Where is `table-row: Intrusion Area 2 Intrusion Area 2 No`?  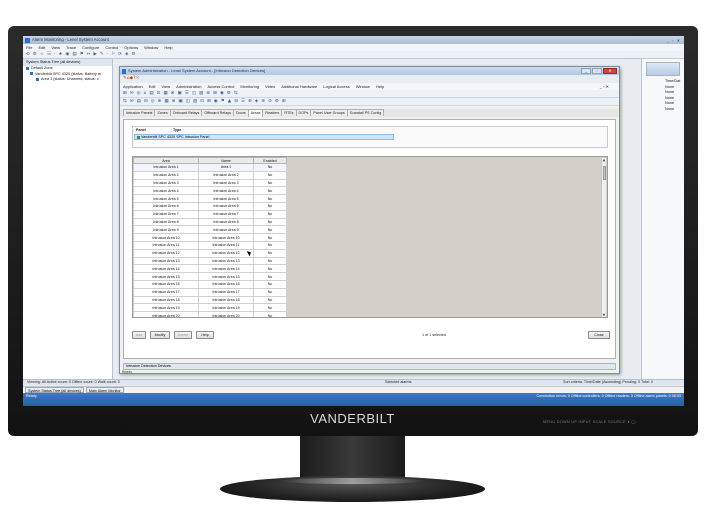 table-row: Intrusion Area 2 Intrusion Area 2 No is located at coordinates (210, 175).